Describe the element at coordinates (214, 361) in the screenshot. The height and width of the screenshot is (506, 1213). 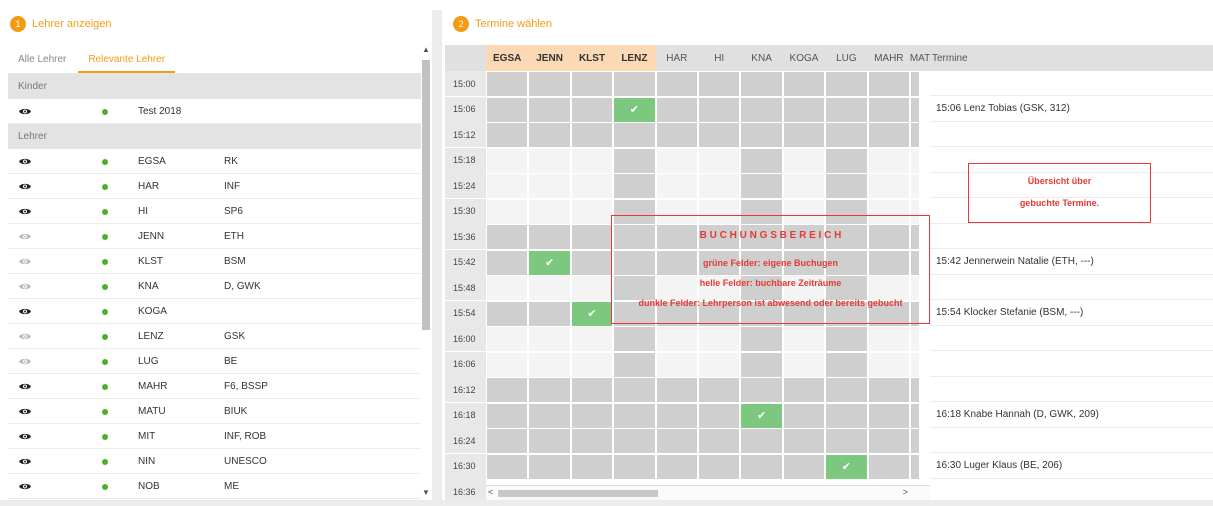
I see `teacher-row: LUG BE` at that location.